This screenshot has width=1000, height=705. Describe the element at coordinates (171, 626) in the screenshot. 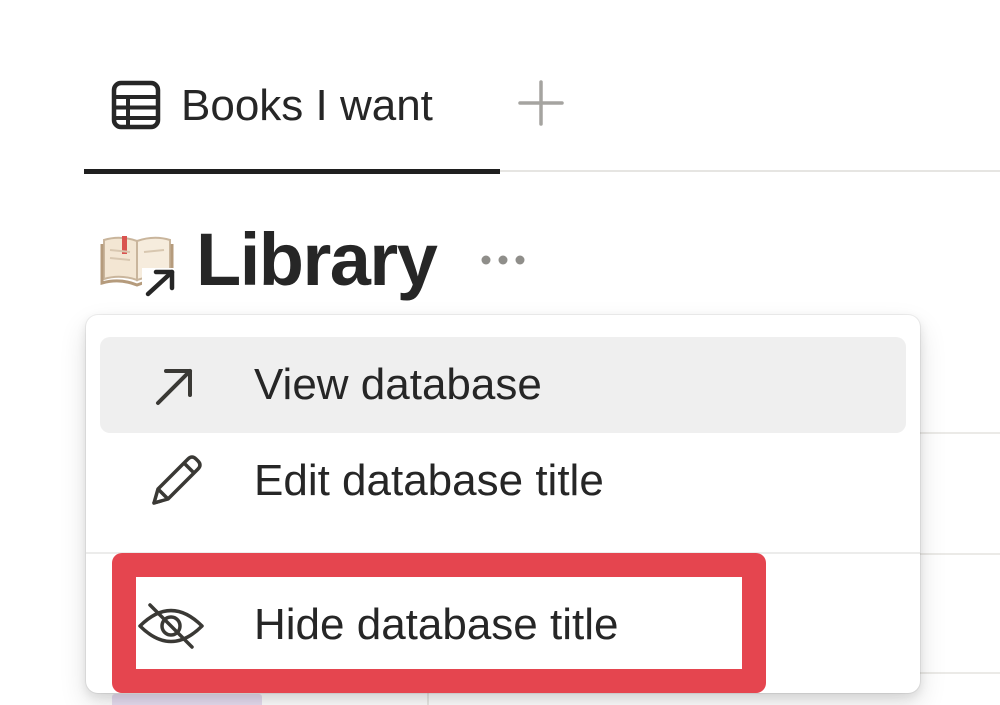

I see `eye-slash-icon` at that location.